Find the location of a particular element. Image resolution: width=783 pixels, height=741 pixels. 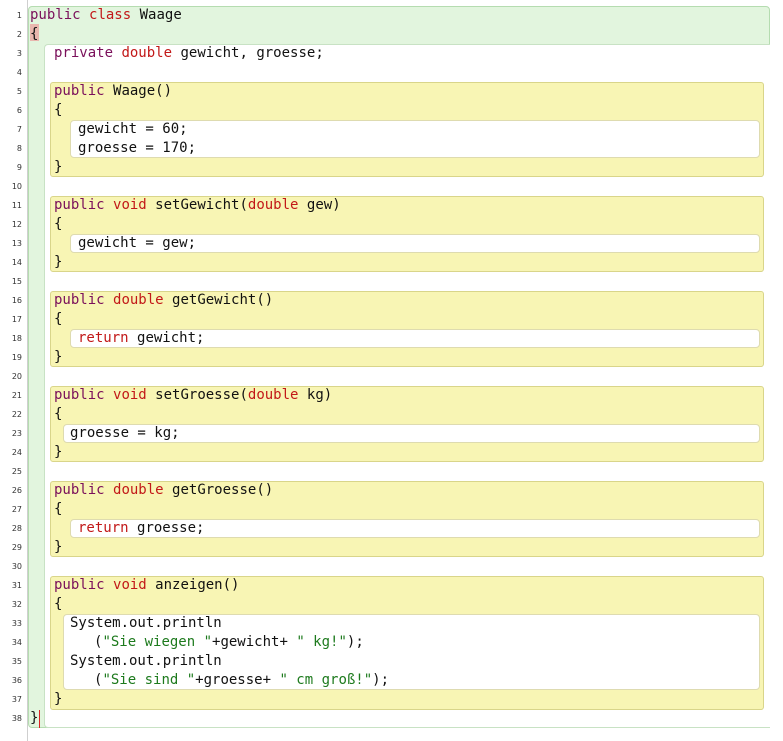

paren-close: ); is located at coordinates (355, 642).